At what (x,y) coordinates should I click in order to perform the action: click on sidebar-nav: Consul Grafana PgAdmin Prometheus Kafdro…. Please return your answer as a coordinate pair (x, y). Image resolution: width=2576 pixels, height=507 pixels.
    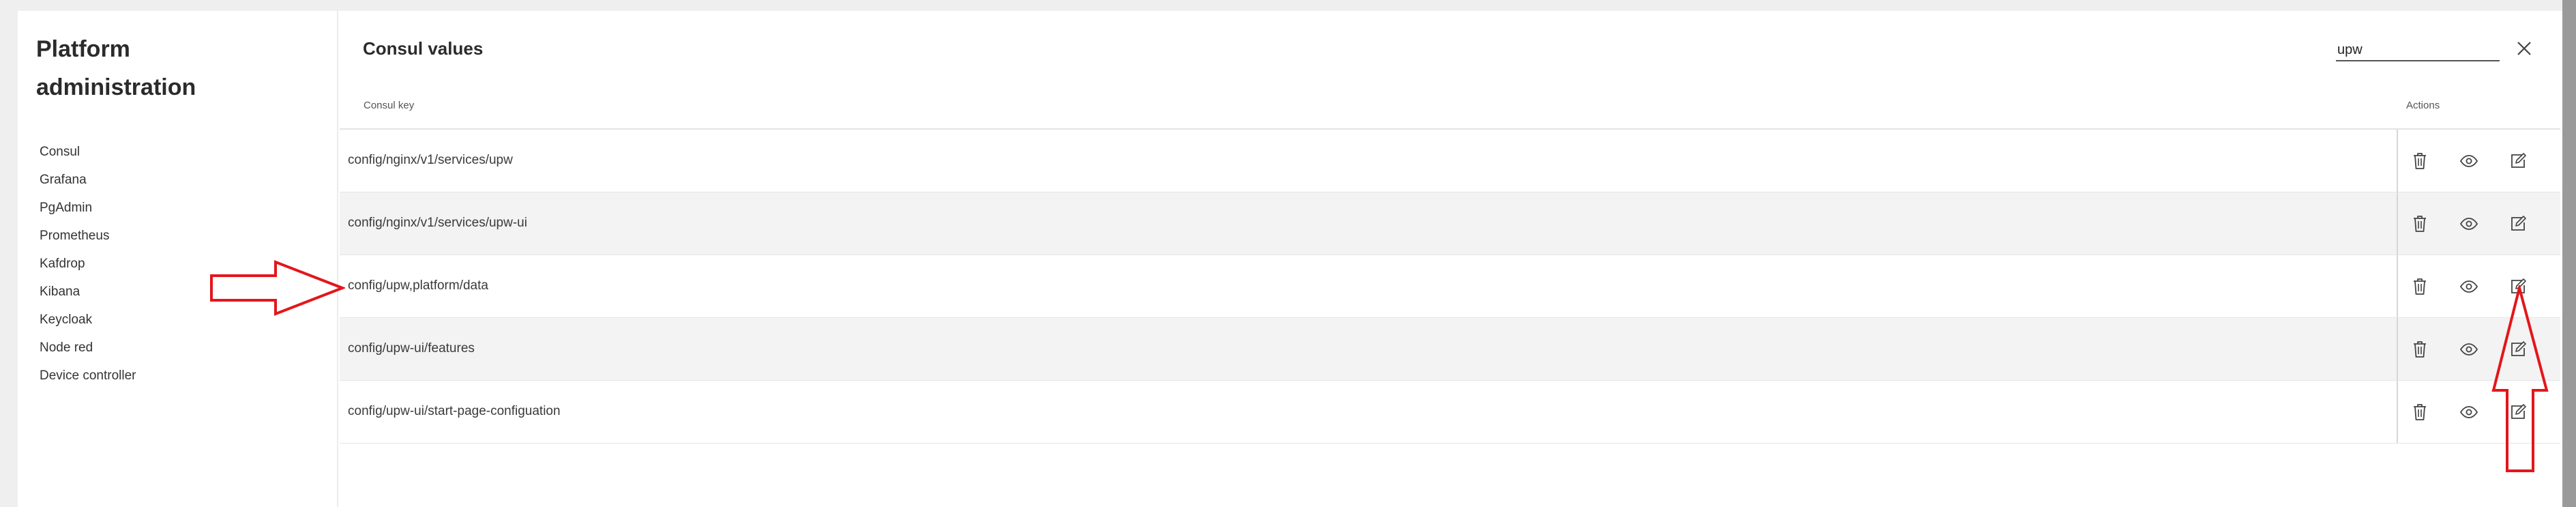
    Looking at the image, I should click on (88, 264).